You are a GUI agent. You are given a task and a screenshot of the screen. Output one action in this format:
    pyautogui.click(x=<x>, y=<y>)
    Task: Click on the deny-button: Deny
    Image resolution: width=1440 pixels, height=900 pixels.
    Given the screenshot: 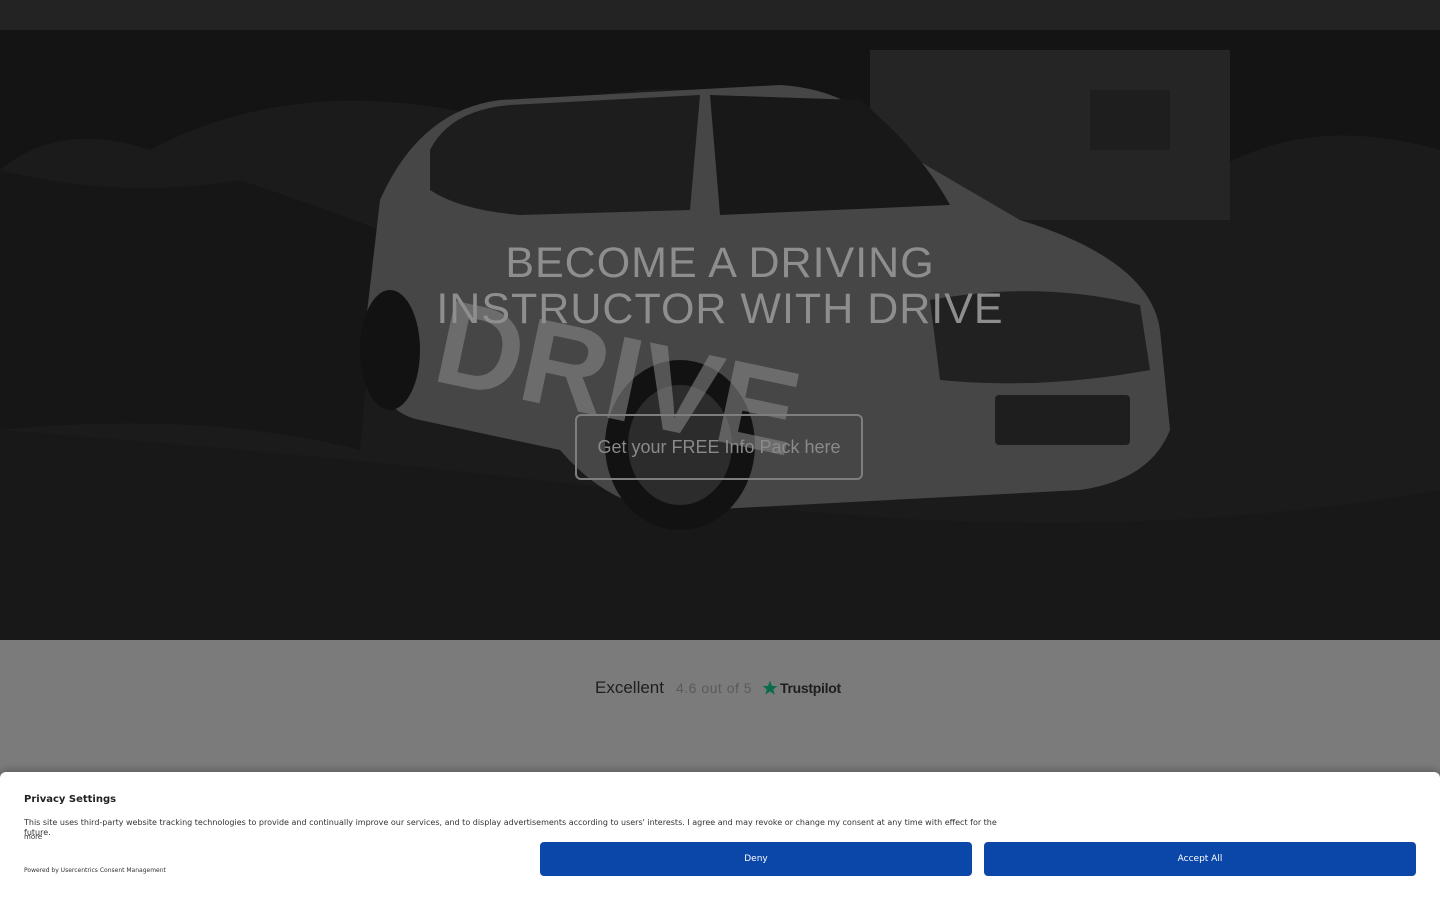 What is the action you would take?
    pyautogui.click(x=756, y=859)
    